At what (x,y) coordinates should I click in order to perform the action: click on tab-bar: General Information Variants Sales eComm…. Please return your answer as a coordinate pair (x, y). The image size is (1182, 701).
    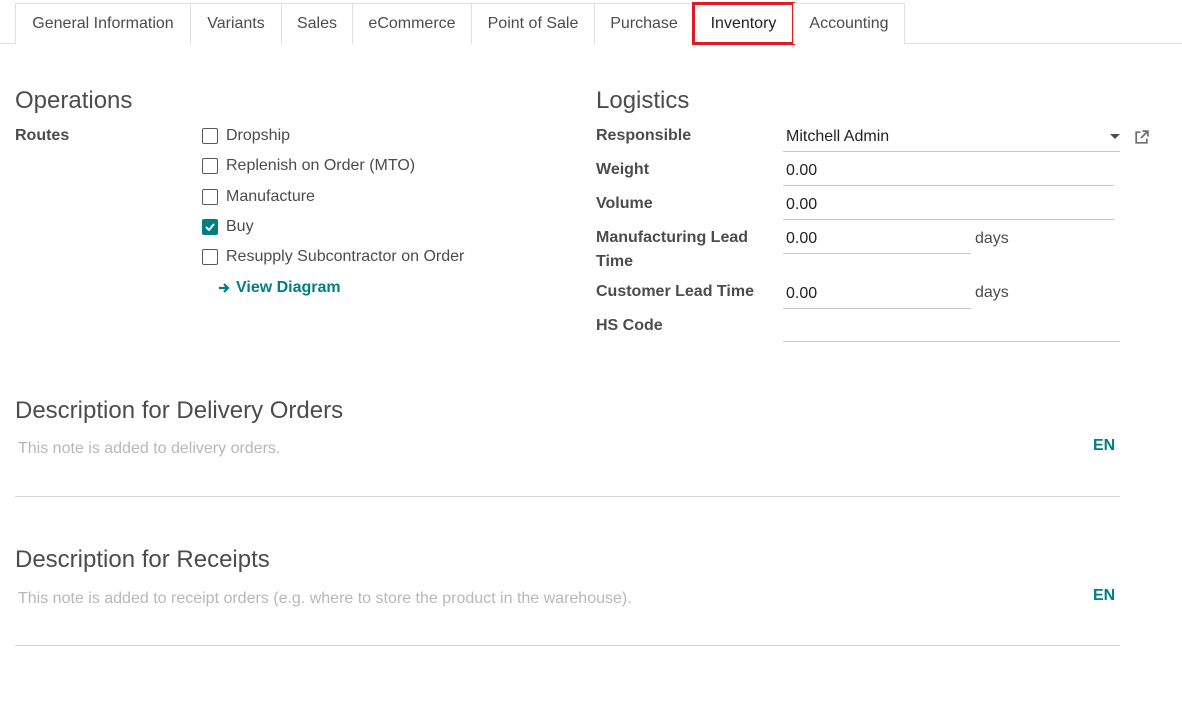
    Looking at the image, I should click on (591, 22).